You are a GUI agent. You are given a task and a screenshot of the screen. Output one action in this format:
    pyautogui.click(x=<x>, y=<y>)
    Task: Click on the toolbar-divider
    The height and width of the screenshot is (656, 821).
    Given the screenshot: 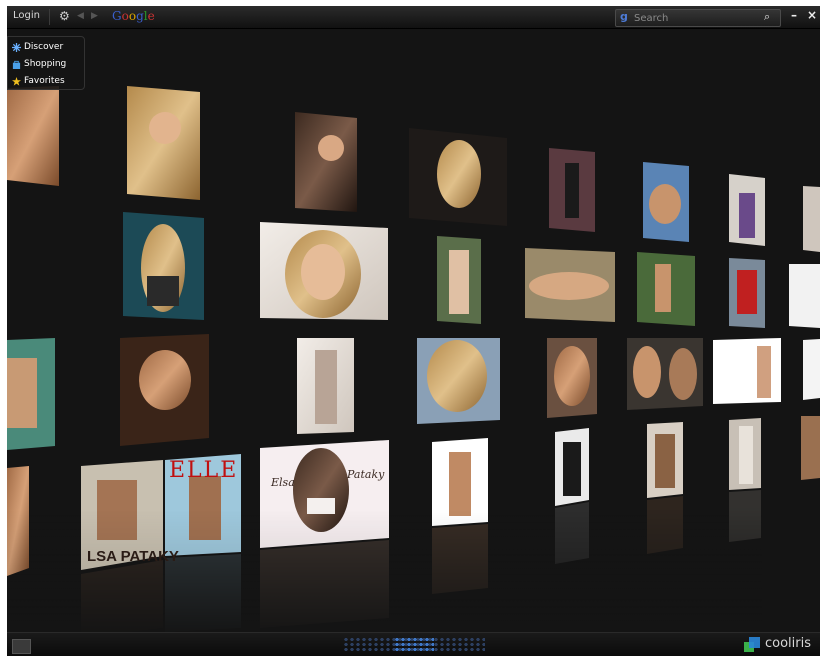 What is the action you would take?
    pyautogui.click(x=49, y=17)
    